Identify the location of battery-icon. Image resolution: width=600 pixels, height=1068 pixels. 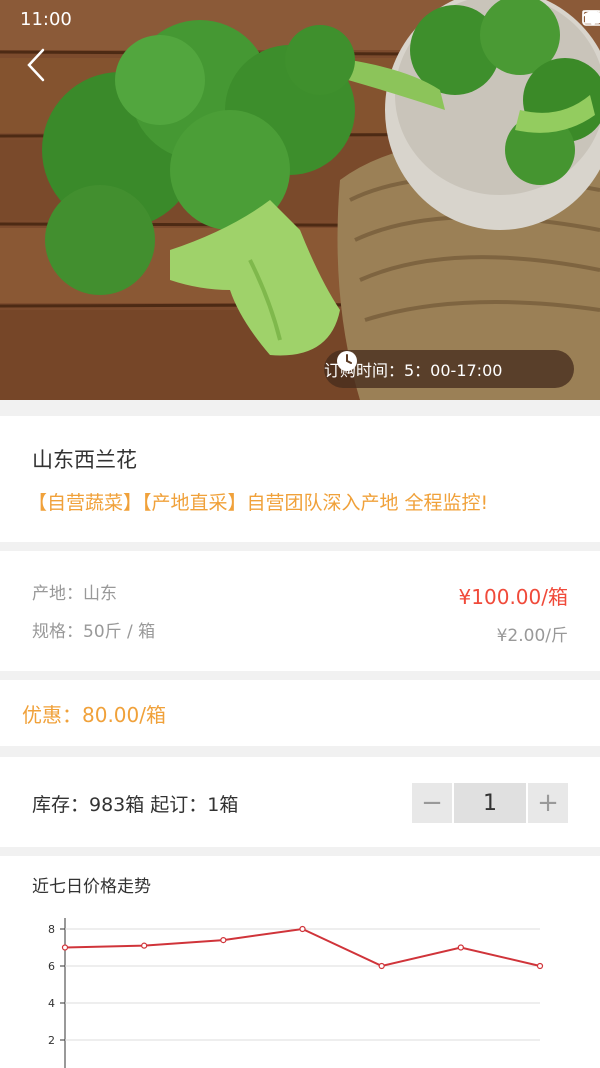
(591, 18).